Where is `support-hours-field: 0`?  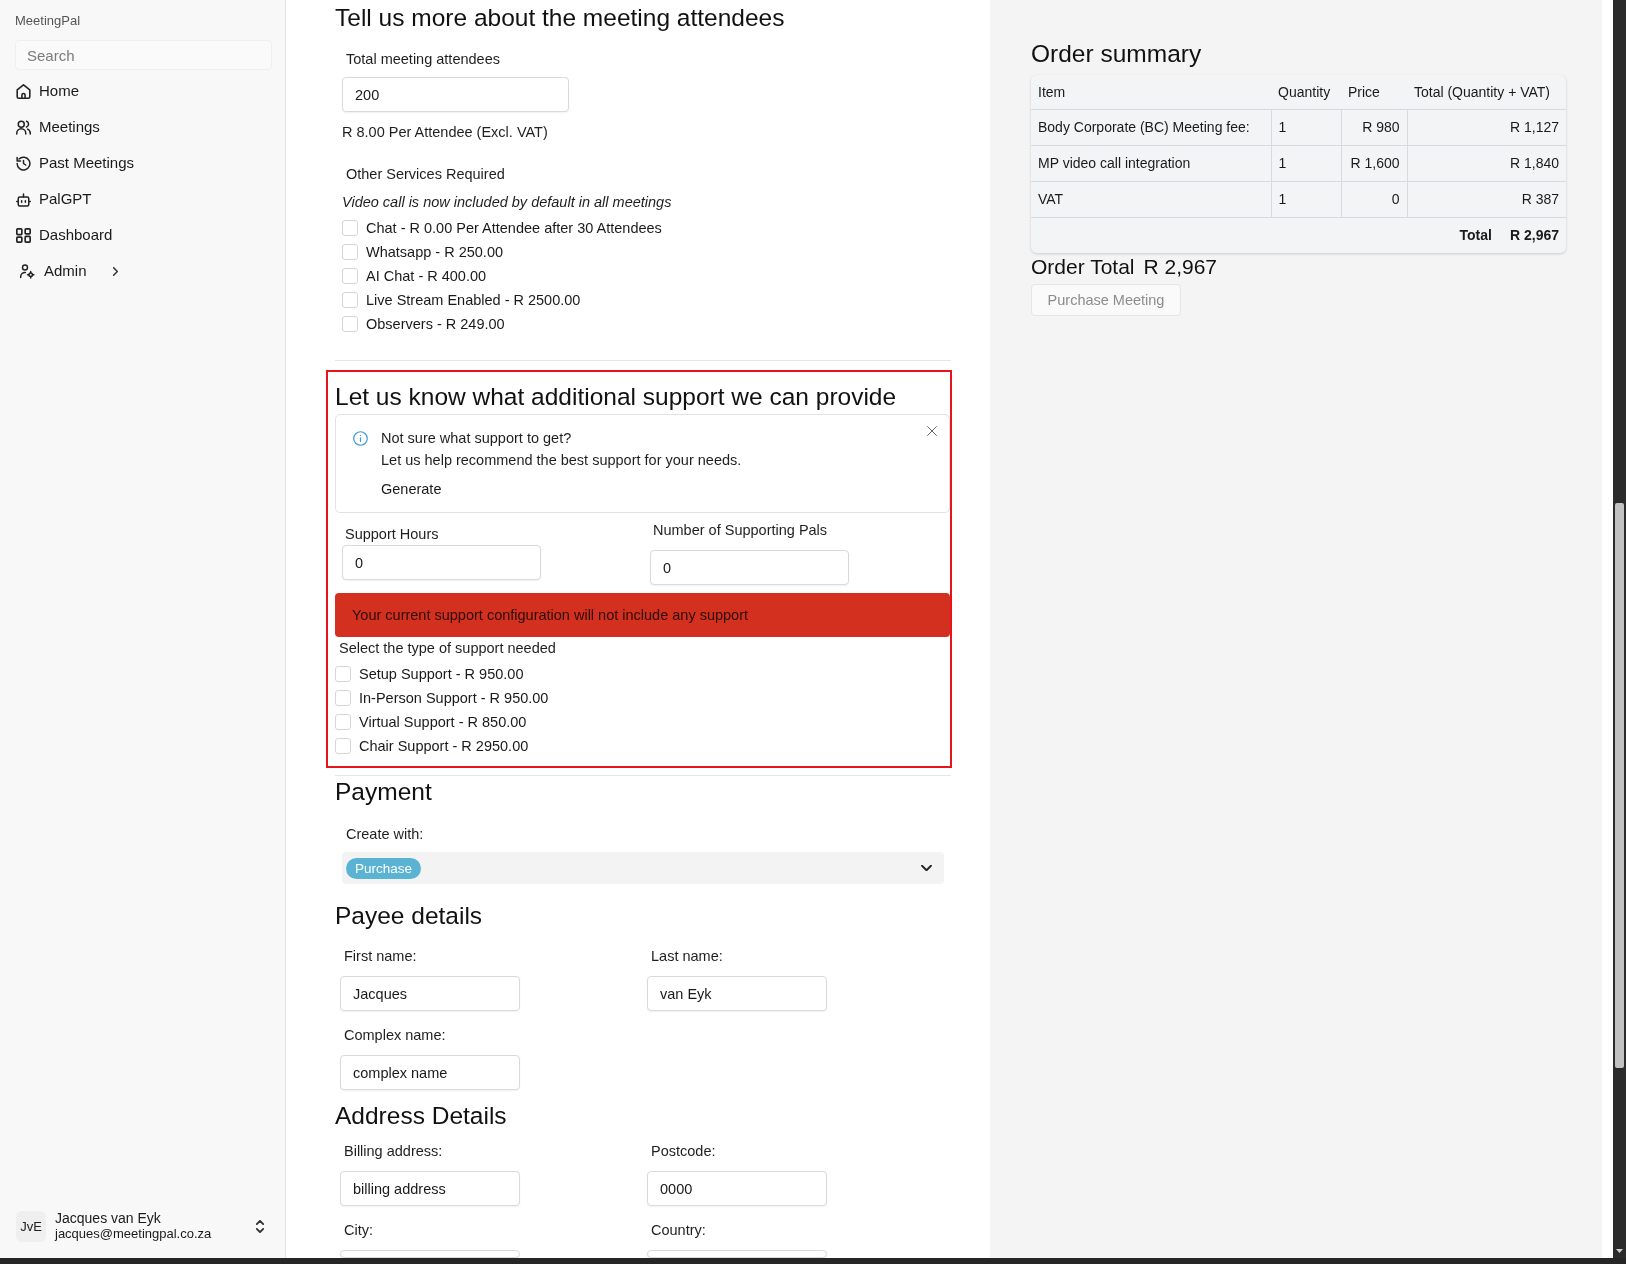
support-hours-field: 0 is located at coordinates (441, 562).